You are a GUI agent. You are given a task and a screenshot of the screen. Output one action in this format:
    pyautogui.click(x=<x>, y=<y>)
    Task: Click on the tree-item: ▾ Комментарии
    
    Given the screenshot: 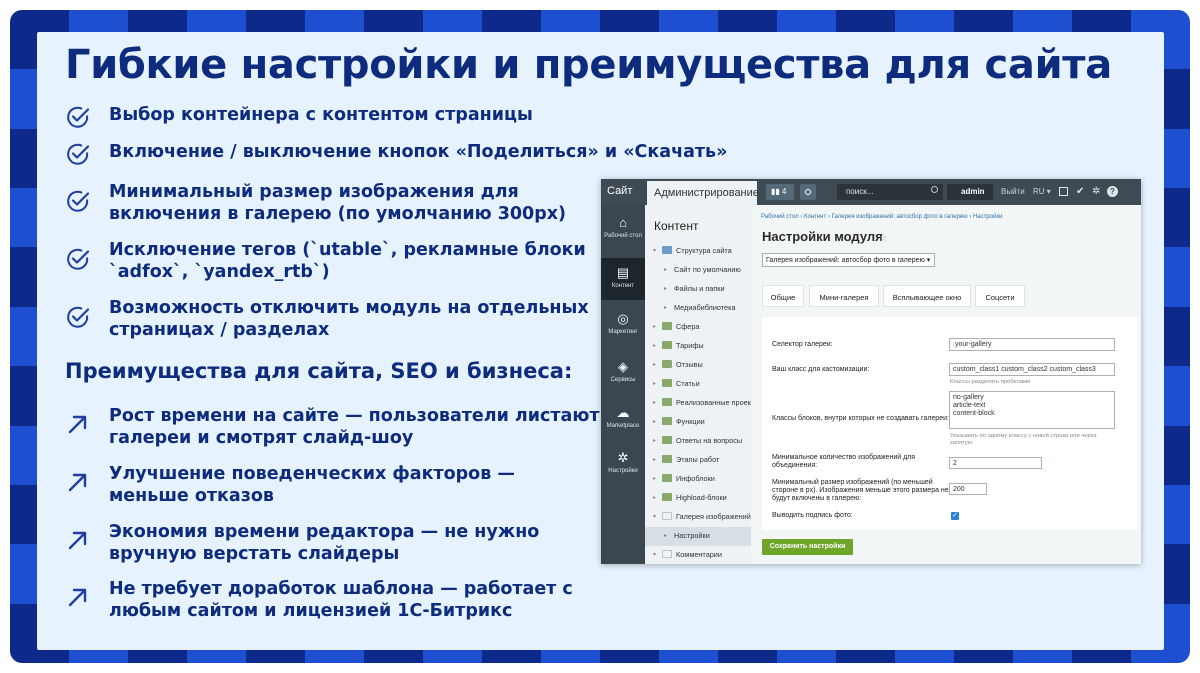 What is the action you would take?
    pyautogui.click(x=698, y=555)
    